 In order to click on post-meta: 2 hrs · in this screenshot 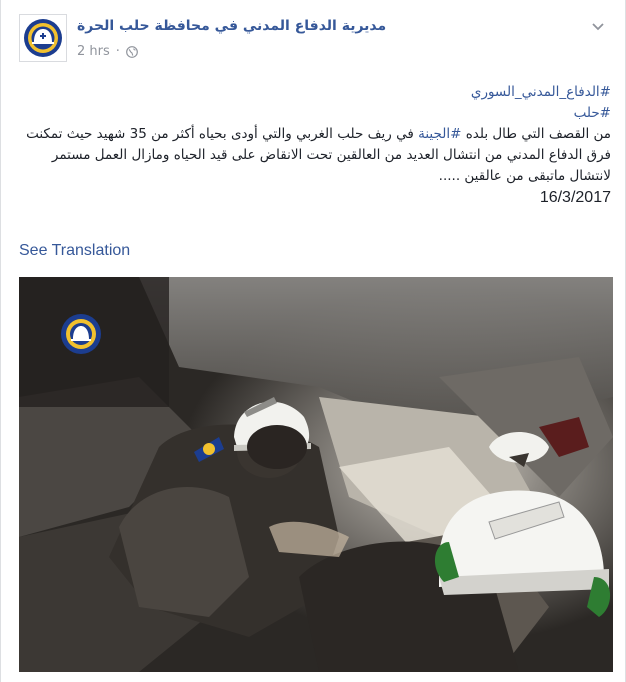, I will do `click(107, 51)`.